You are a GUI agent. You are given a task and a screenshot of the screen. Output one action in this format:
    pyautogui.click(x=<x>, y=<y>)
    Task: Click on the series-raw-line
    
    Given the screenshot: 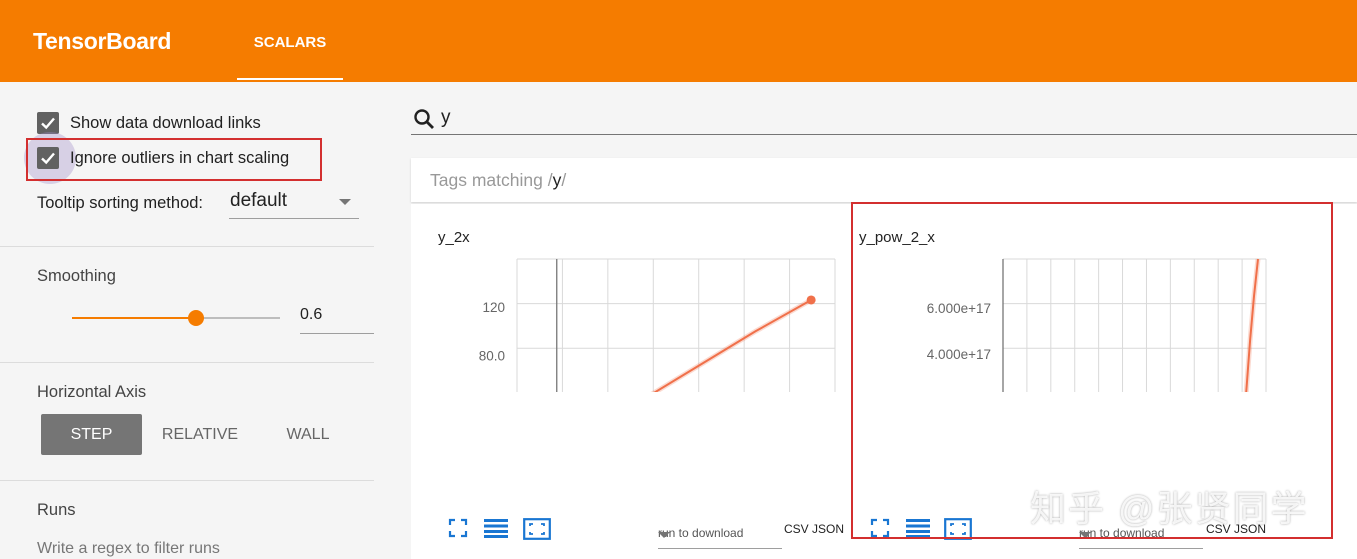 What is the action you would take?
    pyautogui.click(x=731, y=344)
    